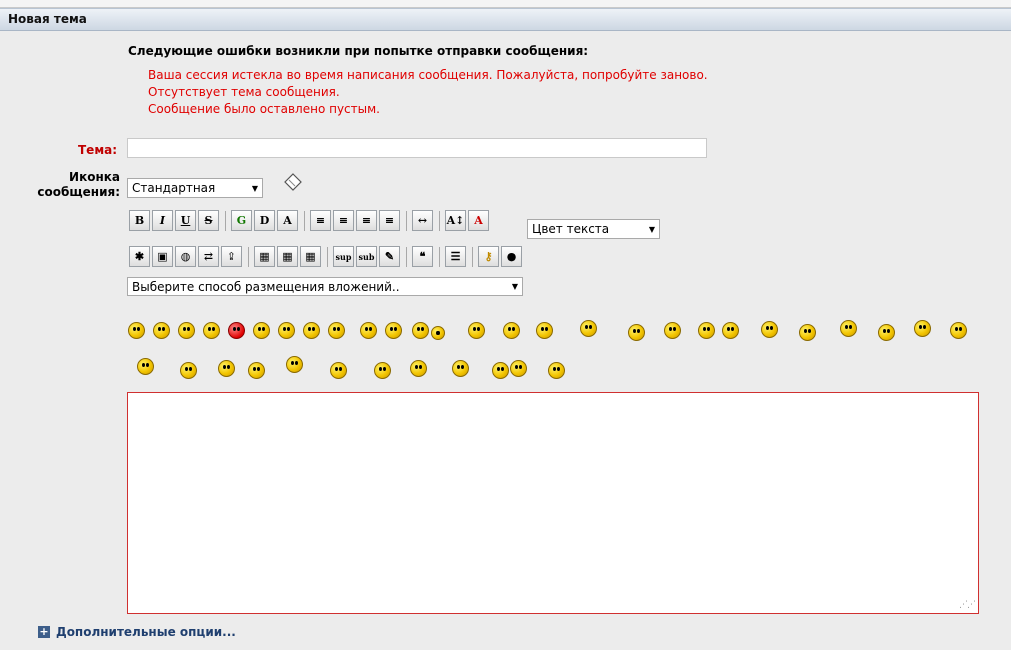 The width and height of the screenshot is (1011, 650). What do you see at coordinates (417, 148) in the screenshot?
I see `subject-input` at bounding box center [417, 148].